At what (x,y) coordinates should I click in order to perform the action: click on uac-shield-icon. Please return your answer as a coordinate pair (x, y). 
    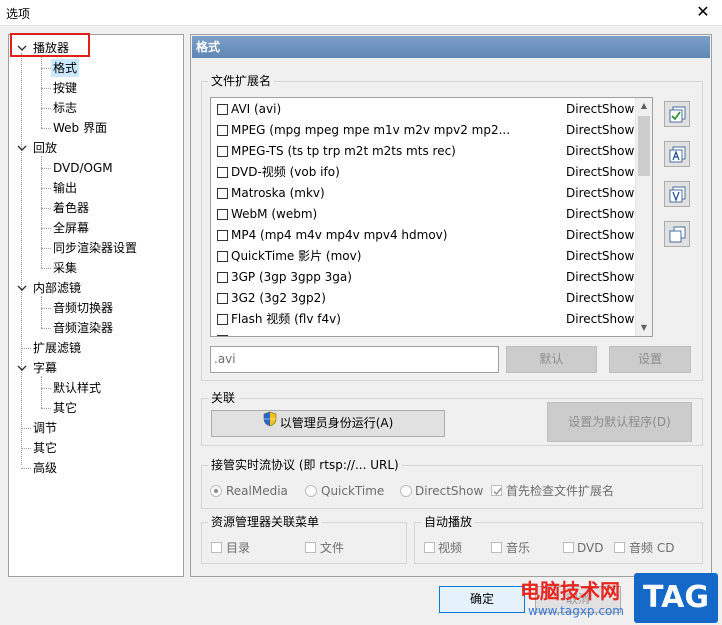
    Looking at the image, I should click on (270, 423).